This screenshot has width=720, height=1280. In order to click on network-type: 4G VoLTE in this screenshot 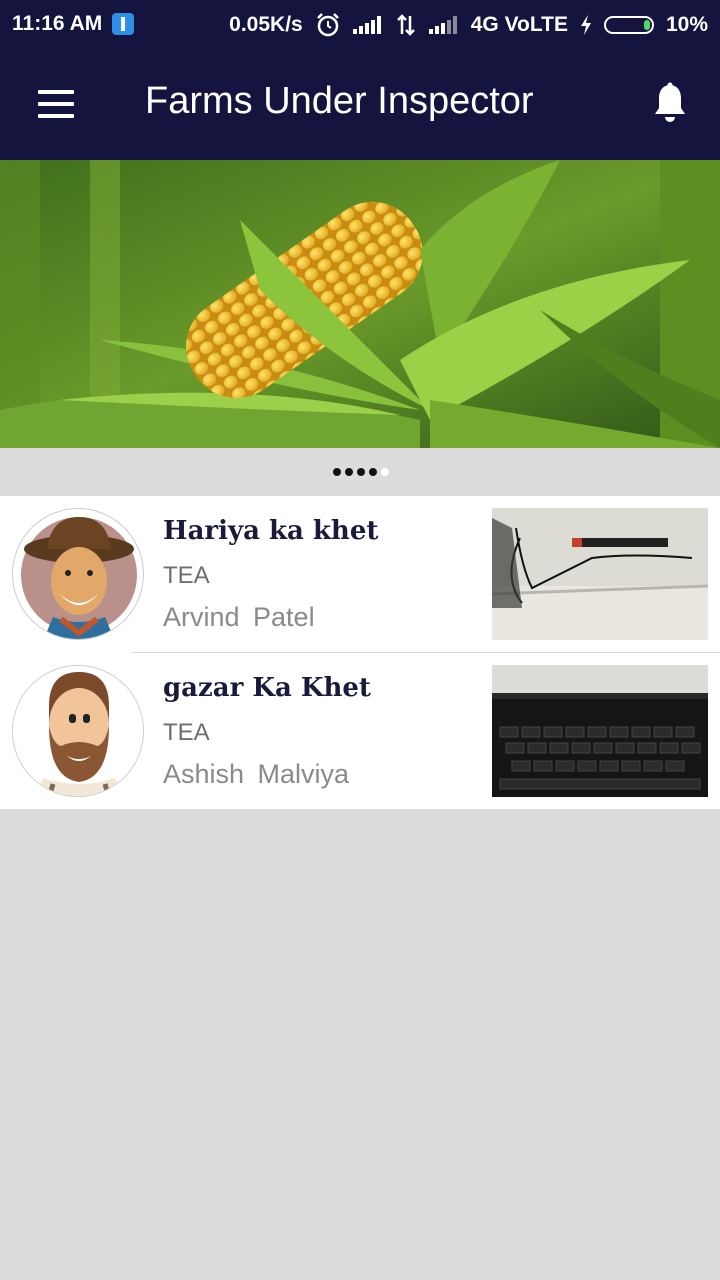, I will do `click(519, 24)`.